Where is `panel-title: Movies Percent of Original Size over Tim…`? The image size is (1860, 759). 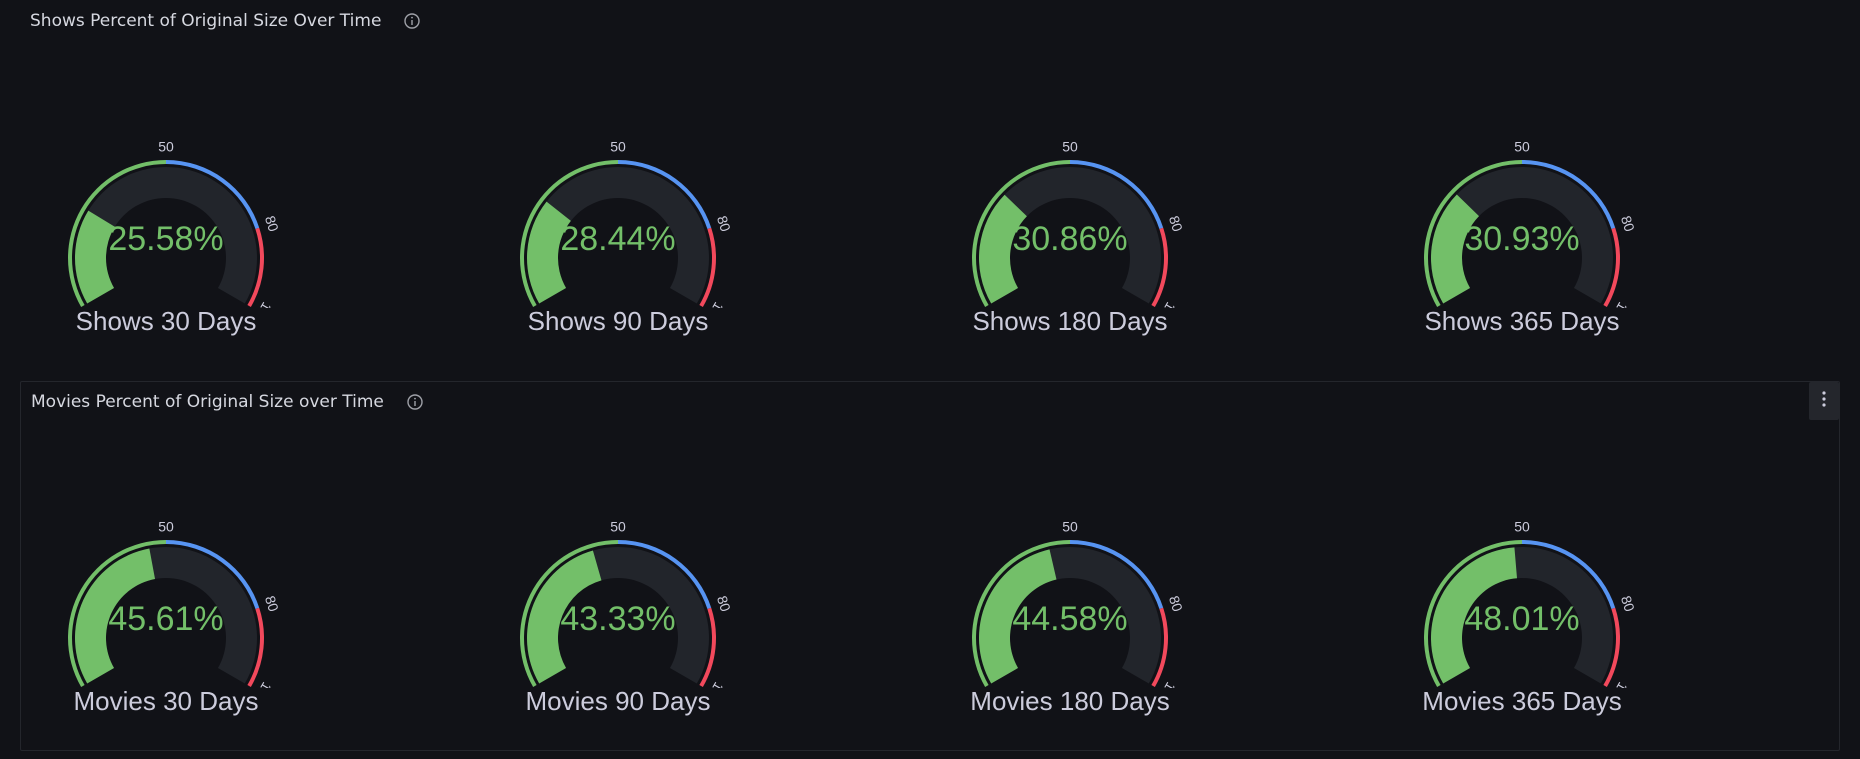
panel-title: Movies Percent of Original Size over Tim… is located at coordinates (207, 402).